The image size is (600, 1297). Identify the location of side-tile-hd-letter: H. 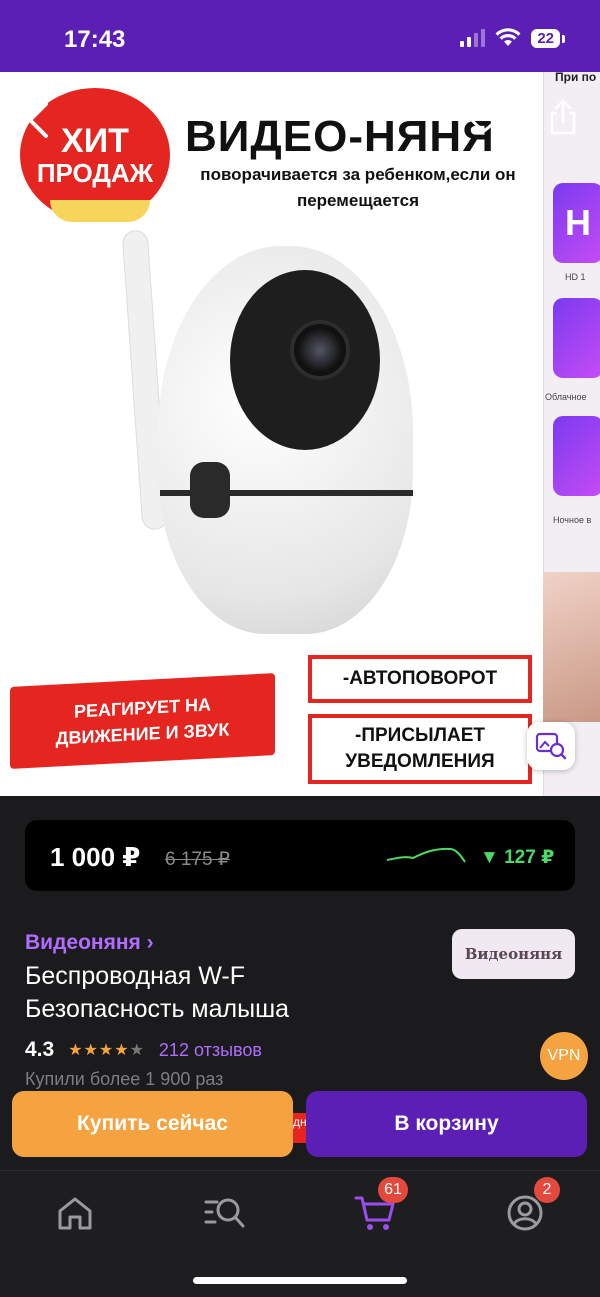
(578, 222).